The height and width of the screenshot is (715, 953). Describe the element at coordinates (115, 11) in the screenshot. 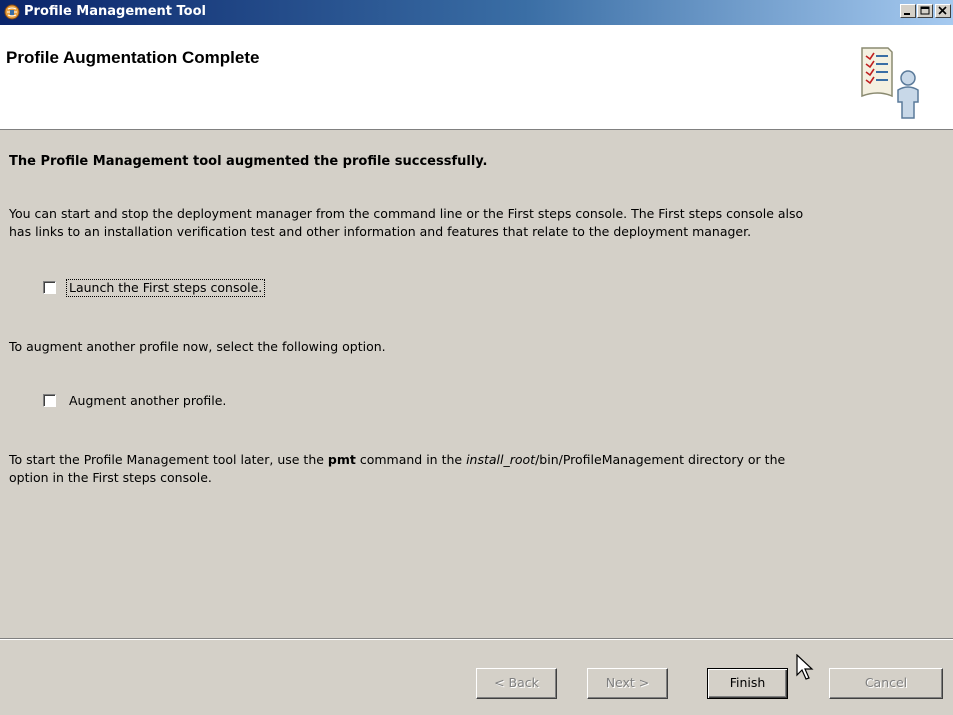

I see `window-title: Profile Management Tool` at that location.